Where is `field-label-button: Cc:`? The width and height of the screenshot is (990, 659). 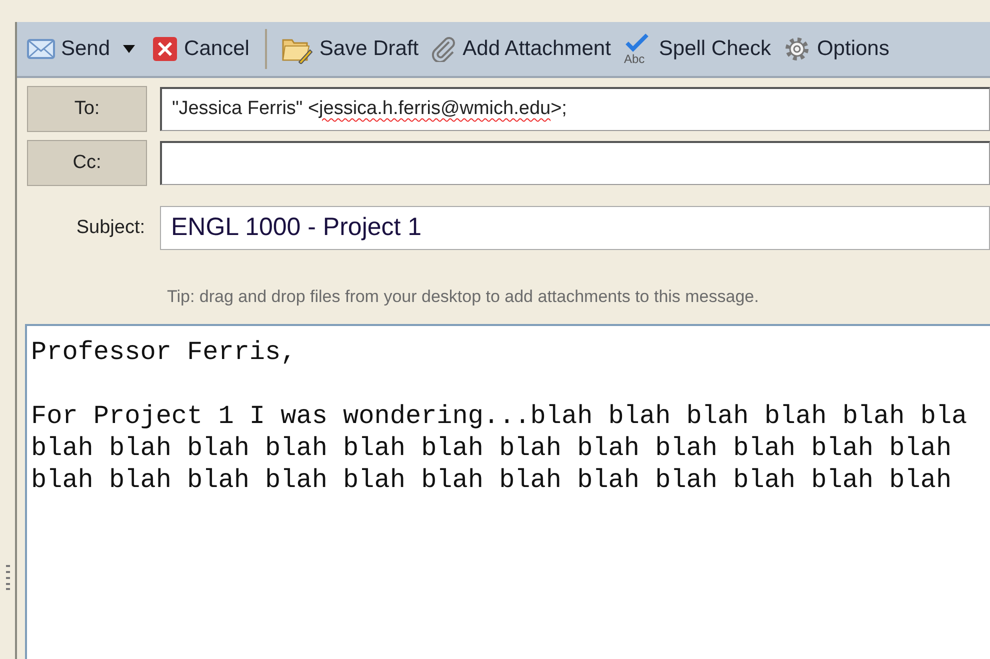
field-label-button: Cc: is located at coordinates (87, 163).